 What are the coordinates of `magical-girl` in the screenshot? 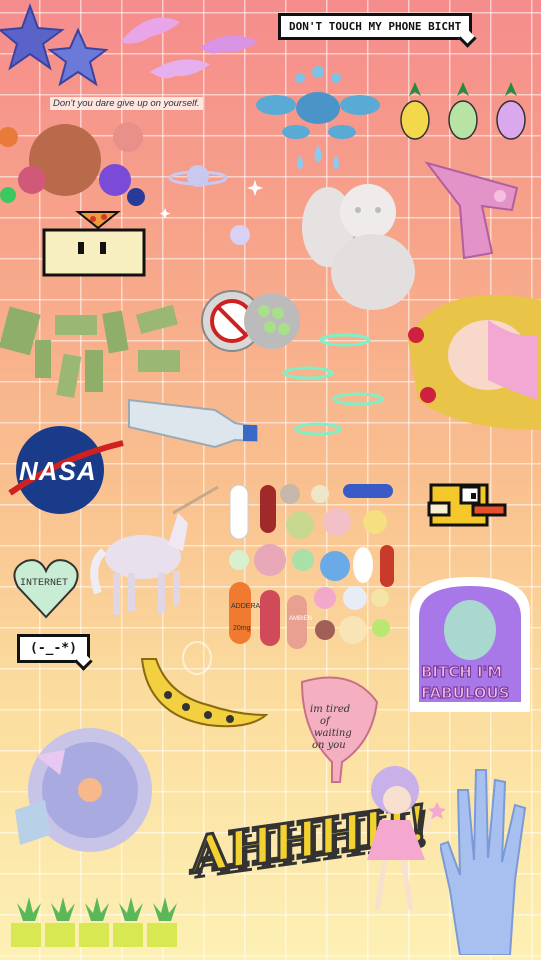 It's located at (406, 838).